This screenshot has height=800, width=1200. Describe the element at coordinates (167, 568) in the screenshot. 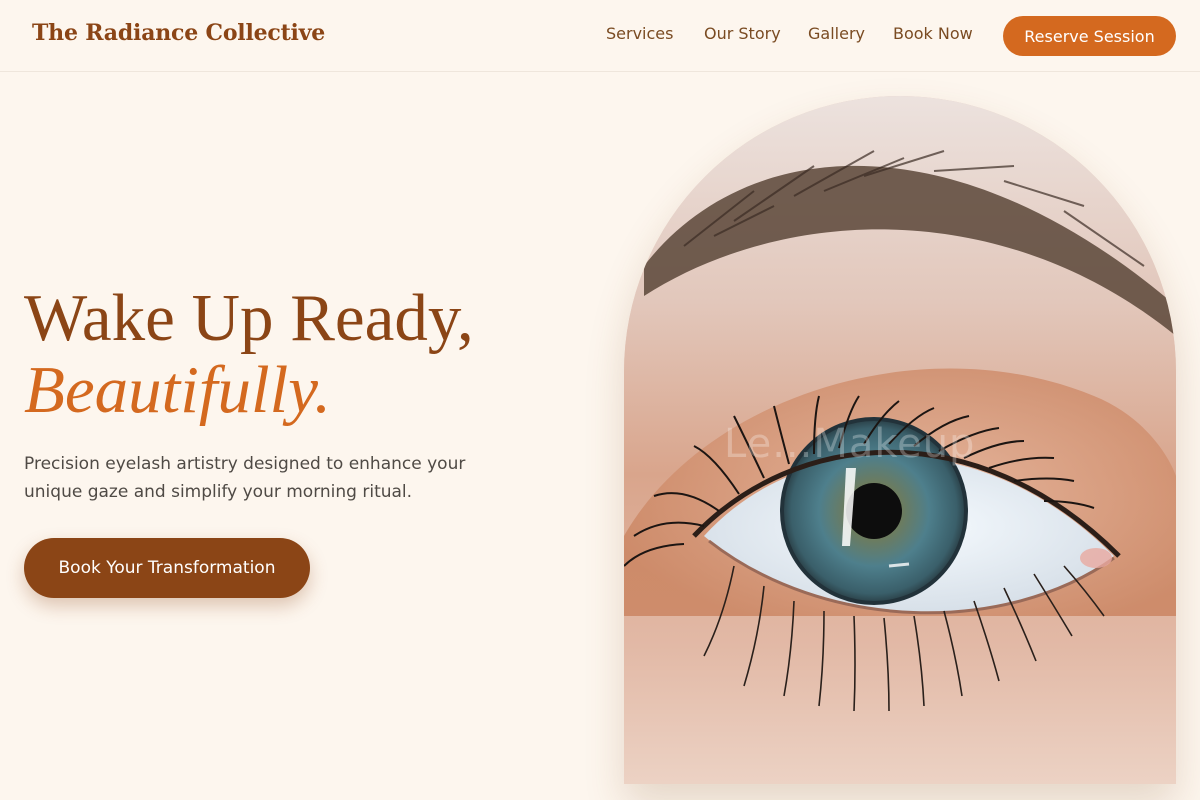

I see `book-transformation-button: Book Your Transformation` at that location.